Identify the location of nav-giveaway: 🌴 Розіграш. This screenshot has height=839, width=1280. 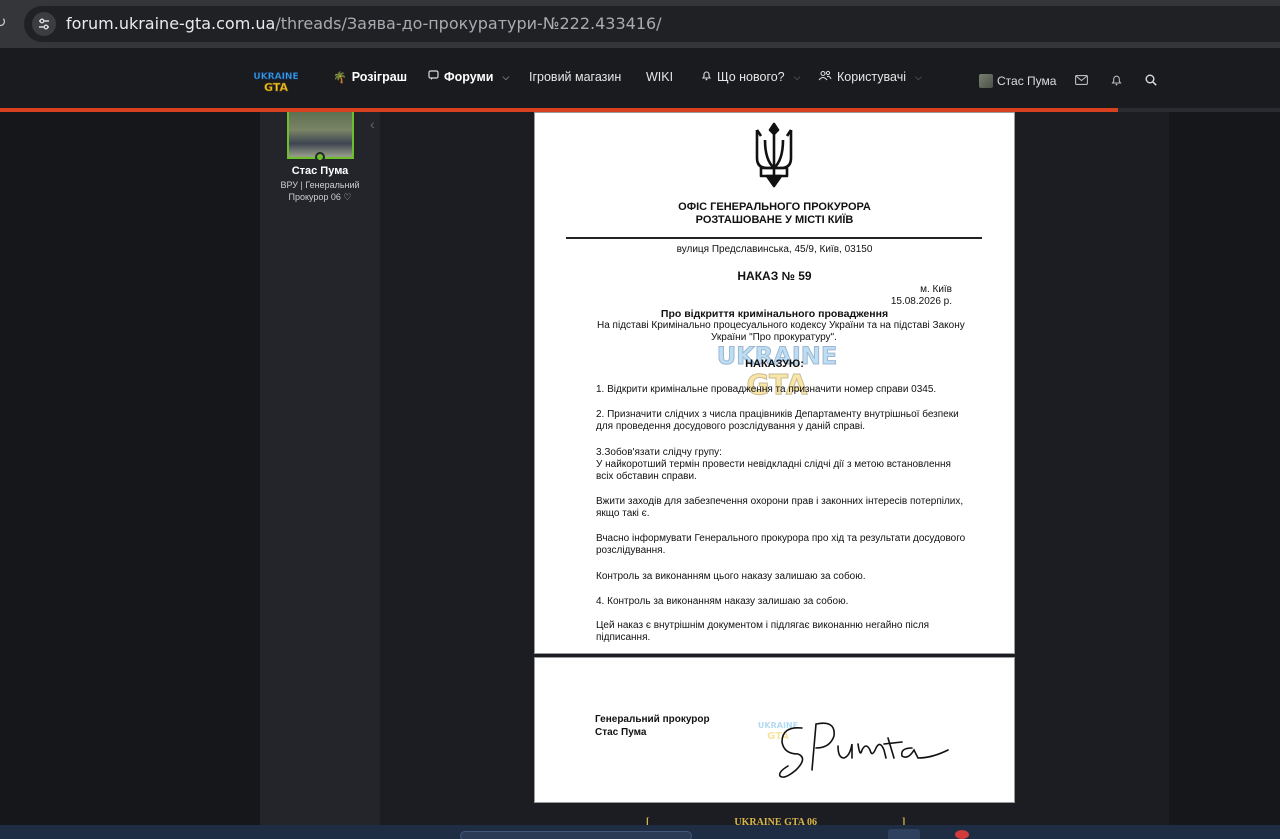
(370, 77).